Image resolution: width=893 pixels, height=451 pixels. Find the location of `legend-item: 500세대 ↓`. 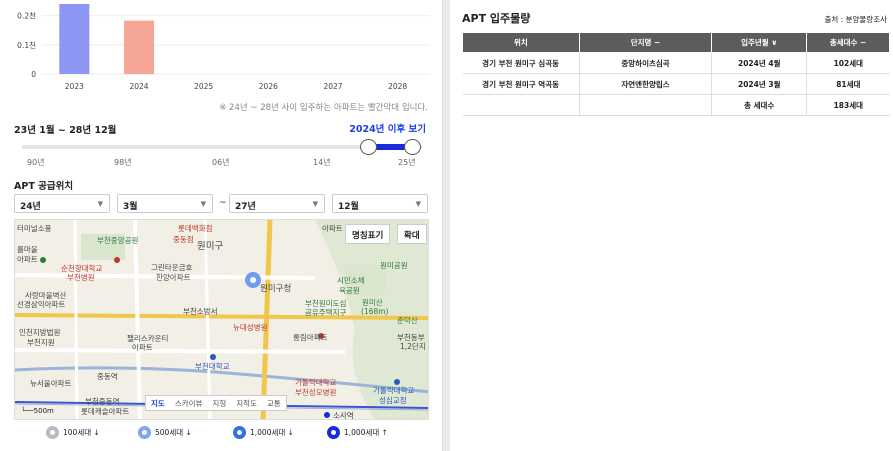

legend-item: 500세대 ↓ is located at coordinates (165, 432).